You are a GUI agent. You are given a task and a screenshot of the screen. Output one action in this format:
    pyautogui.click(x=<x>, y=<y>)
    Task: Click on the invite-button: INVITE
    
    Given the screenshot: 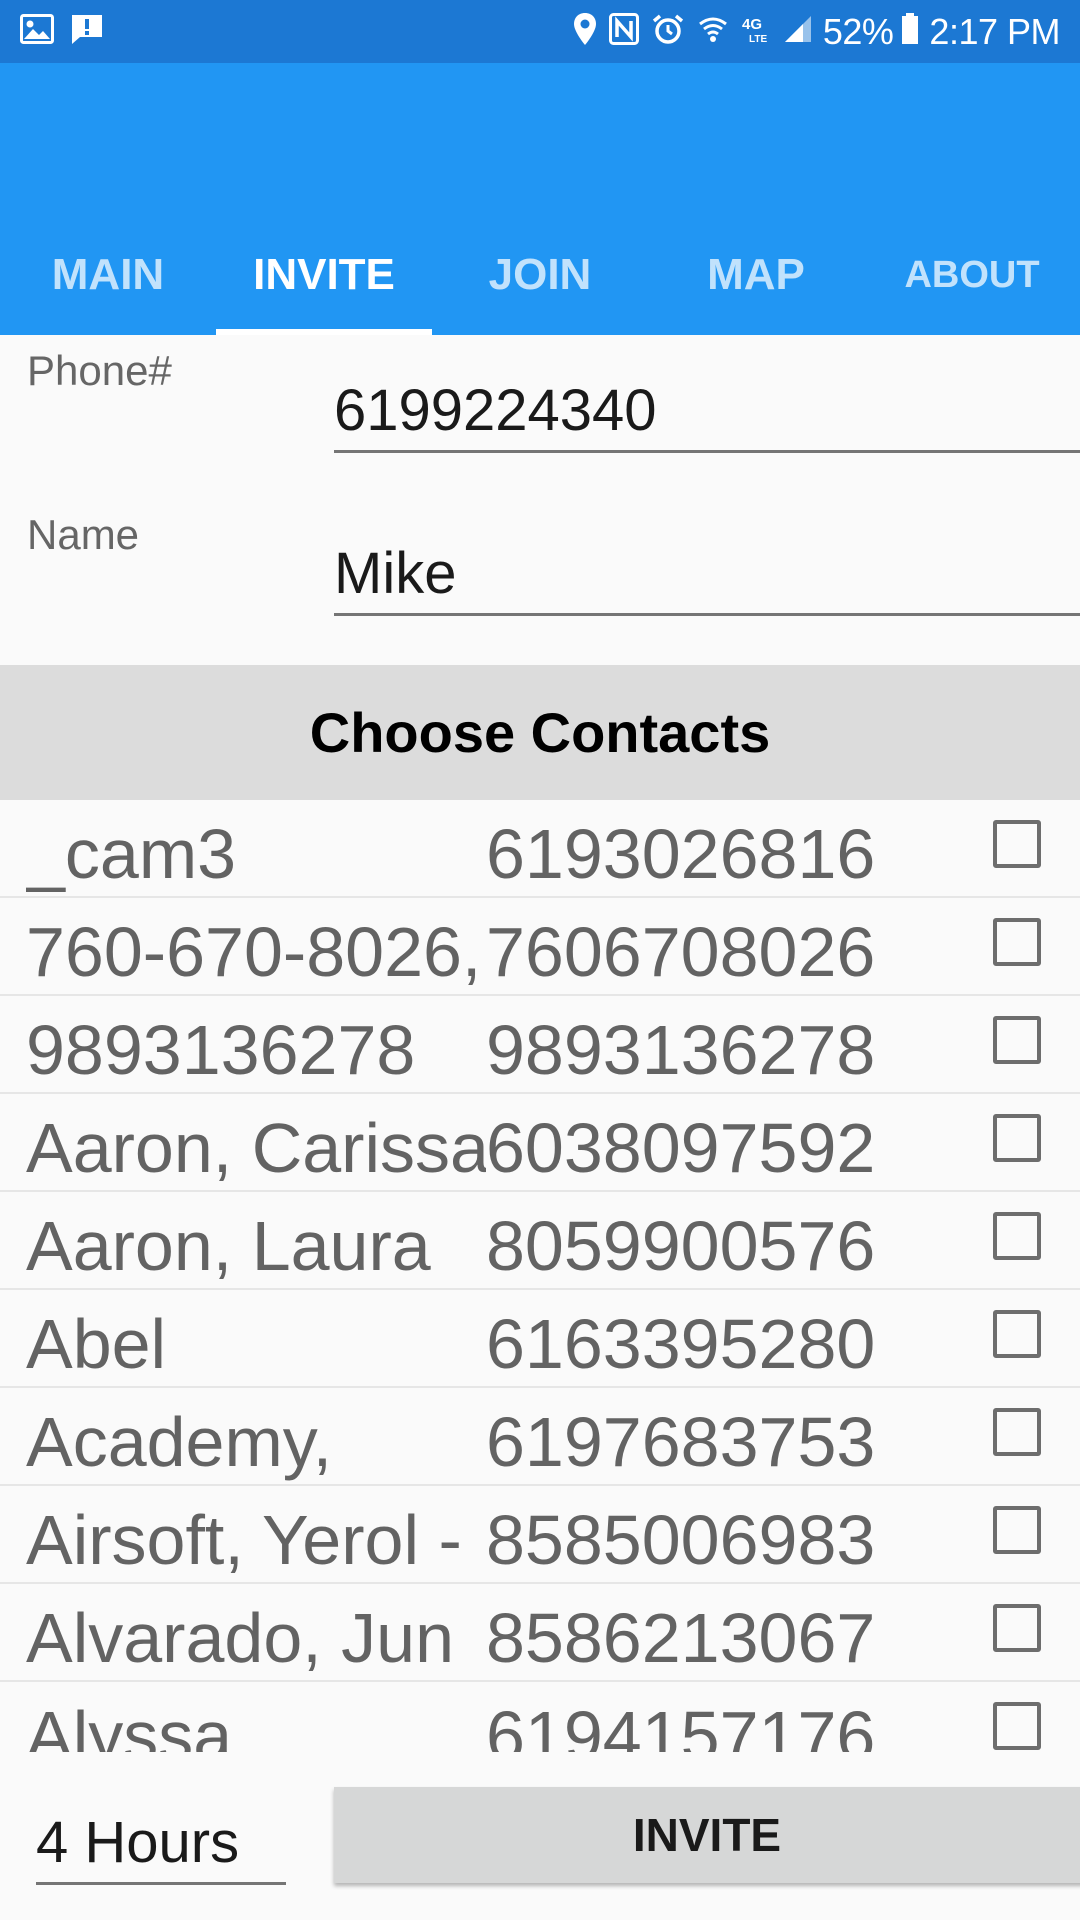 What is the action you would take?
    pyautogui.click(x=707, y=1835)
    